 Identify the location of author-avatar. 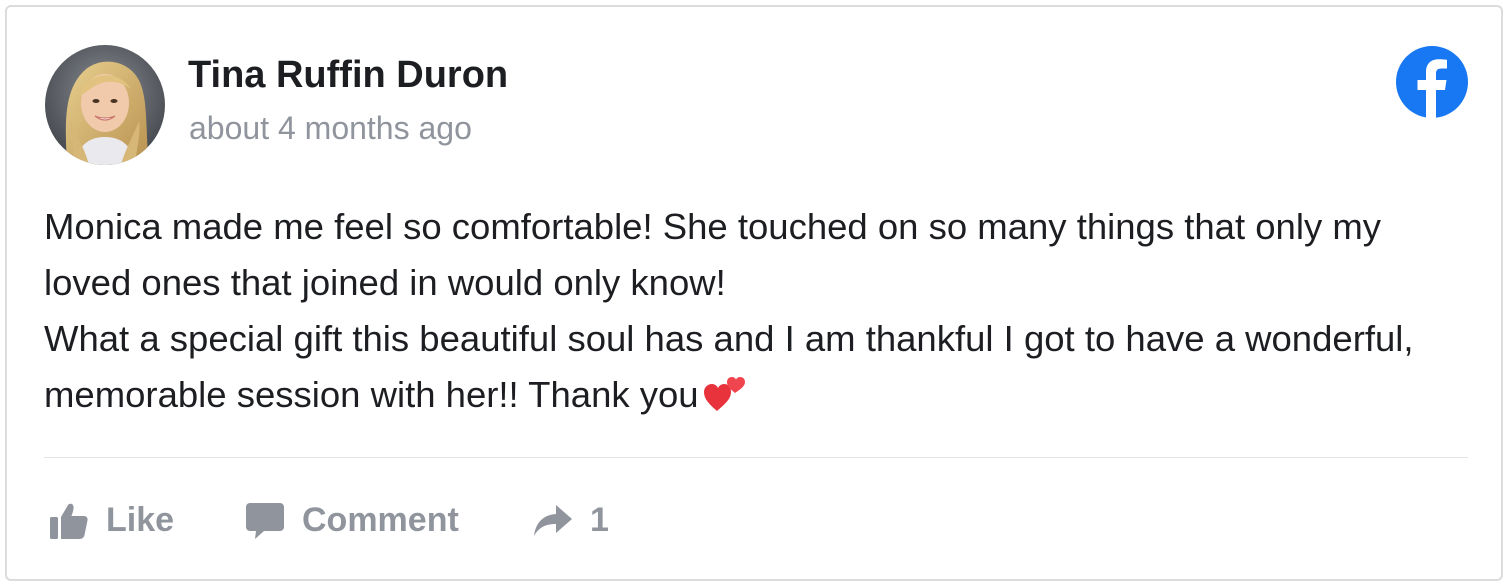
(105, 105).